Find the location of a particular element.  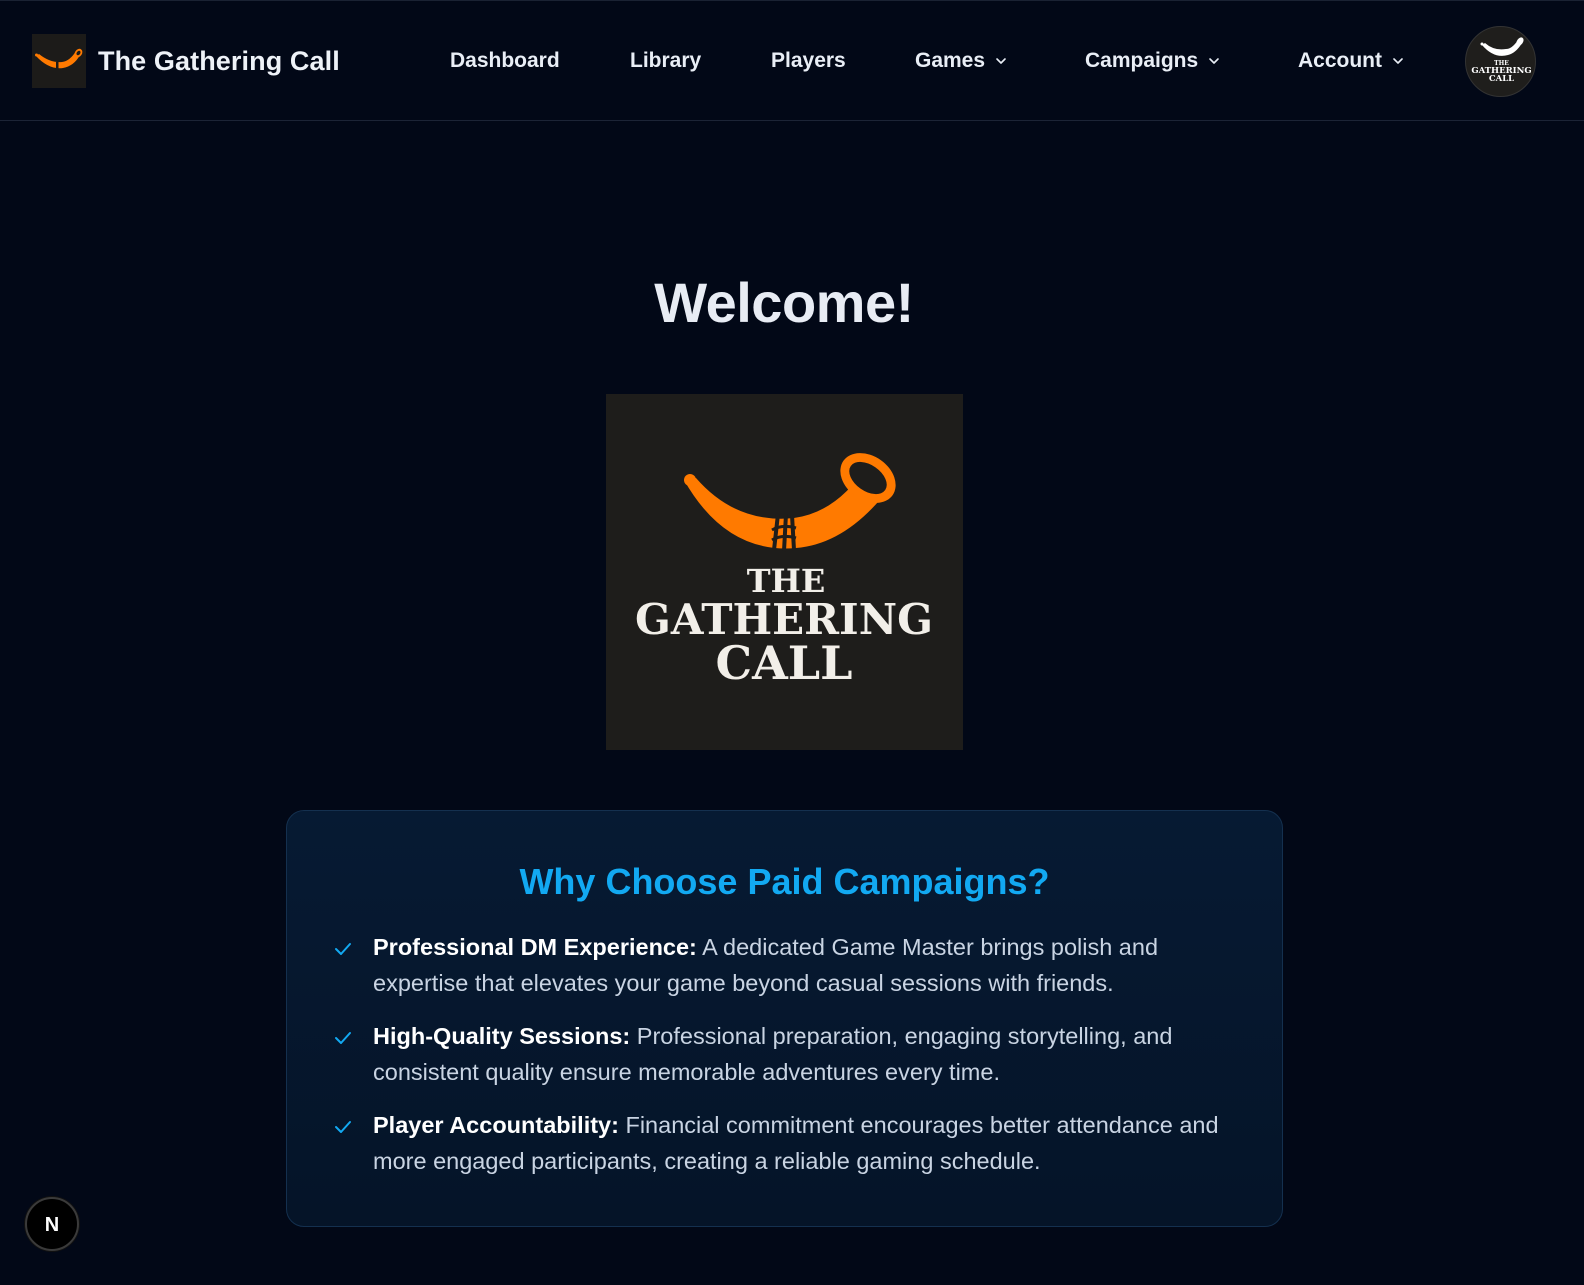

benefit-title: Professional DM Experience: is located at coordinates (535, 947).